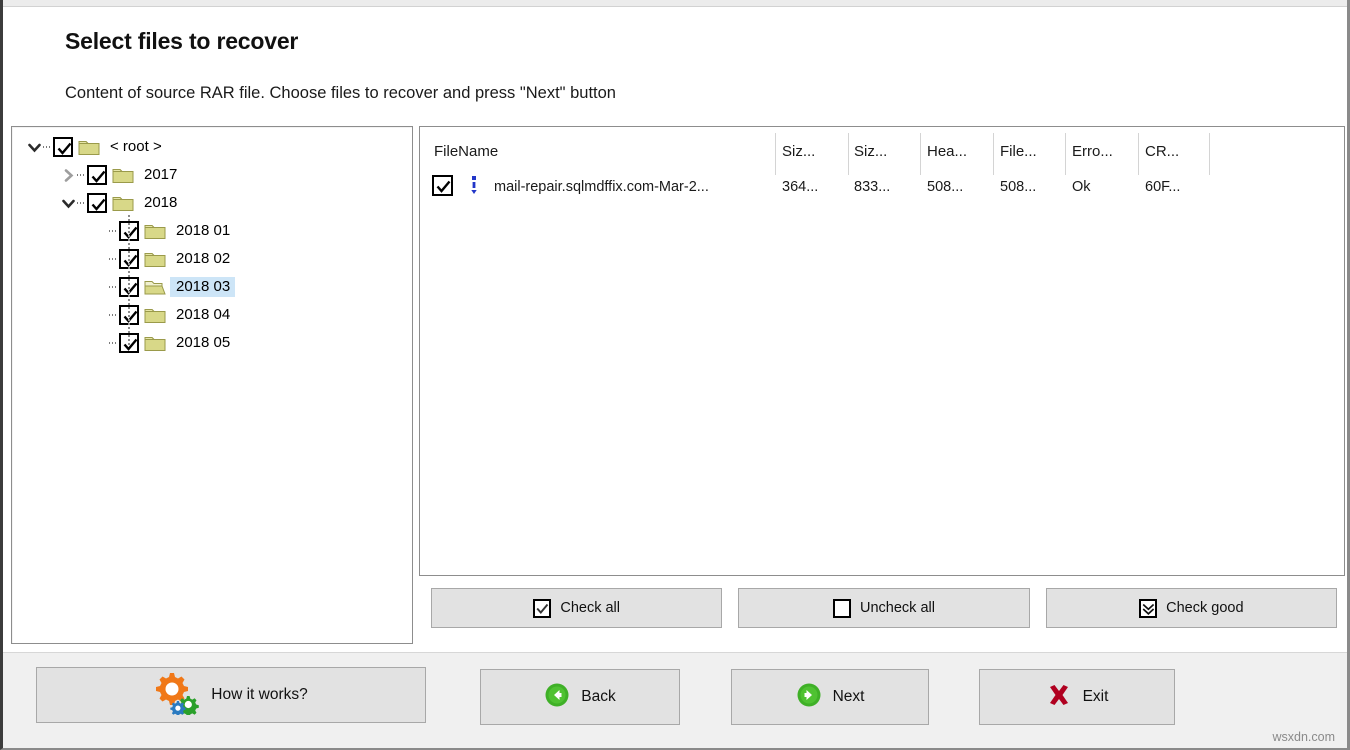  I want to click on tree-item-2018-04: 2018 04, so click(212, 315).